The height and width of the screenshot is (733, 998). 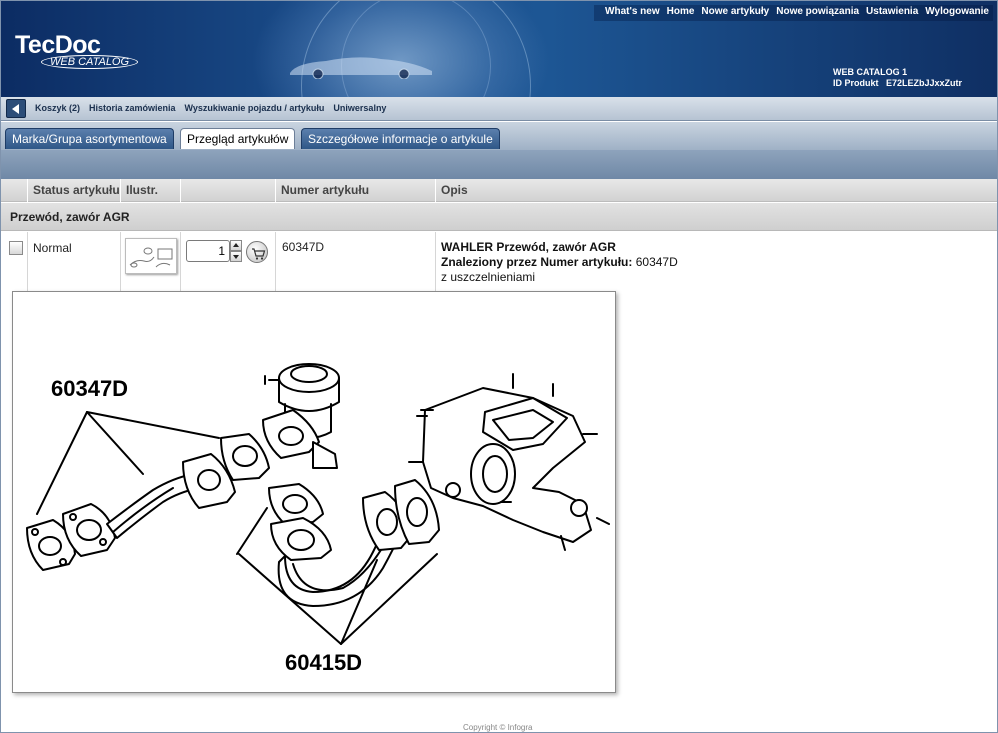 What do you see at coordinates (70, 217) in the screenshot?
I see `group-title: Przewód, zawór AGR` at bounding box center [70, 217].